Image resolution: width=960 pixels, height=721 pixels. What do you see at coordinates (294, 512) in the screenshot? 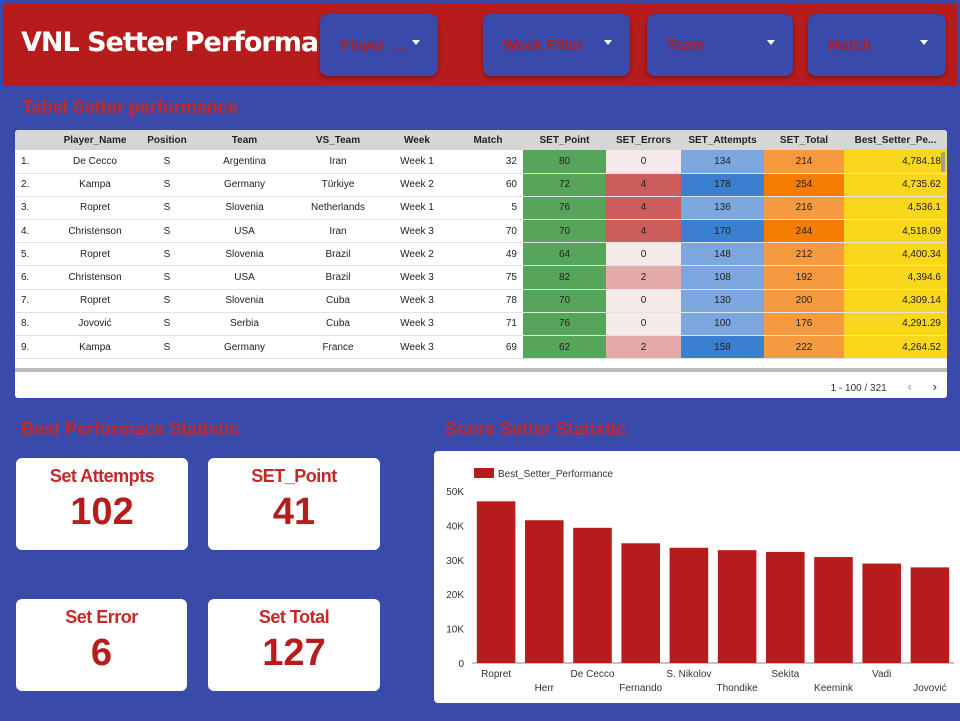
I see `set-point-value: 41` at bounding box center [294, 512].